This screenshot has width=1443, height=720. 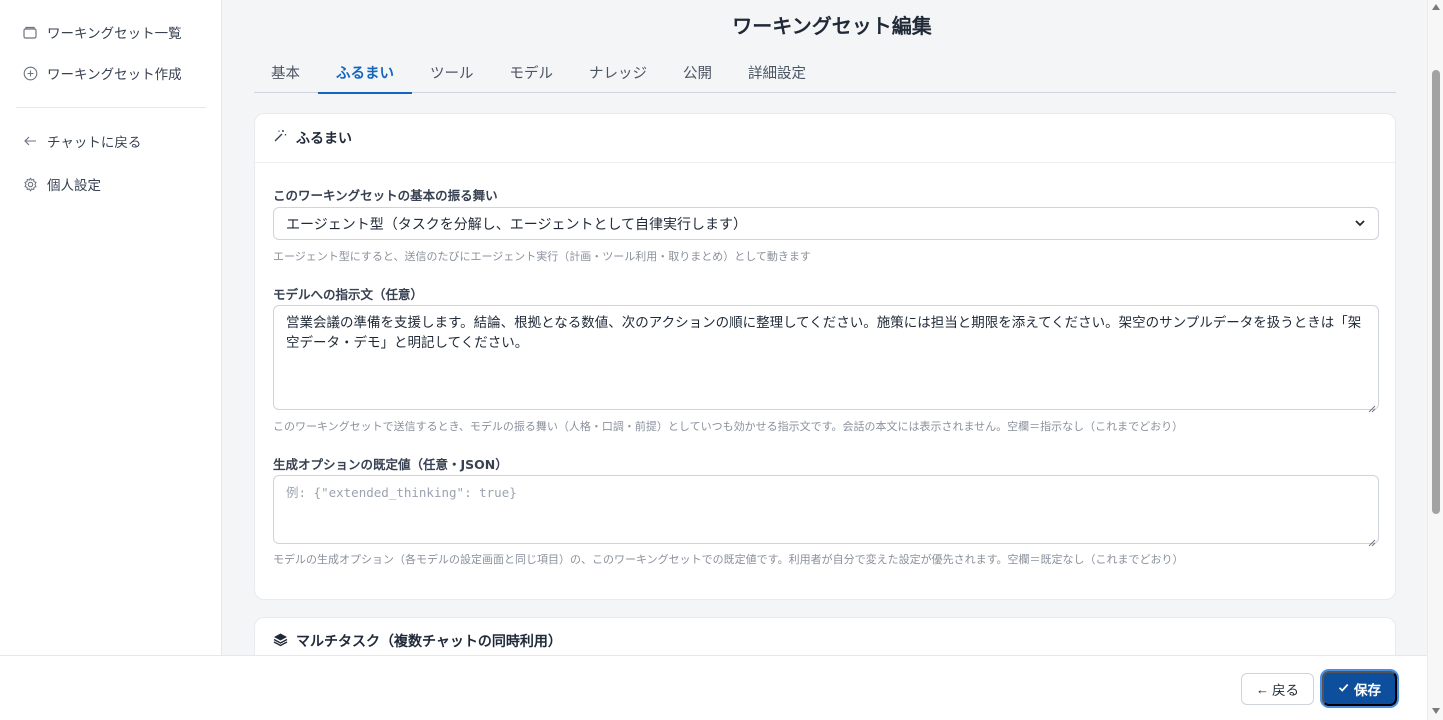 I want to click on tab-basic: 基本, so click(x=286, y=74).